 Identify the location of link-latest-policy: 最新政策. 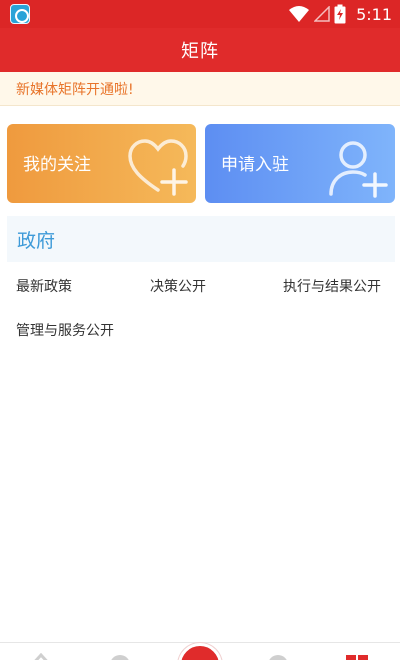
(44, 286).